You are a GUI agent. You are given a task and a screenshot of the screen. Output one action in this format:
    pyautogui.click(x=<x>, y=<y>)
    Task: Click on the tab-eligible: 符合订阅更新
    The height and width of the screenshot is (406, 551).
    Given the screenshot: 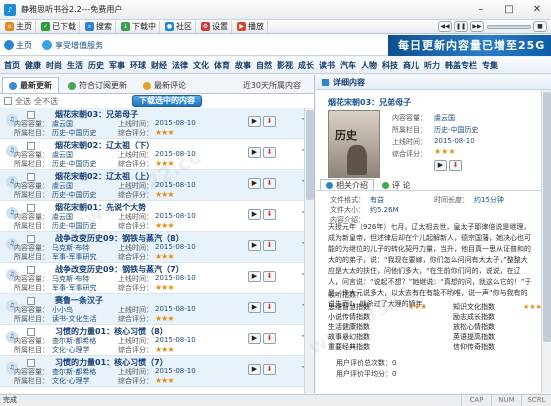 What is the action you would take?
    pyautogui.click(x=97, y=85)
    